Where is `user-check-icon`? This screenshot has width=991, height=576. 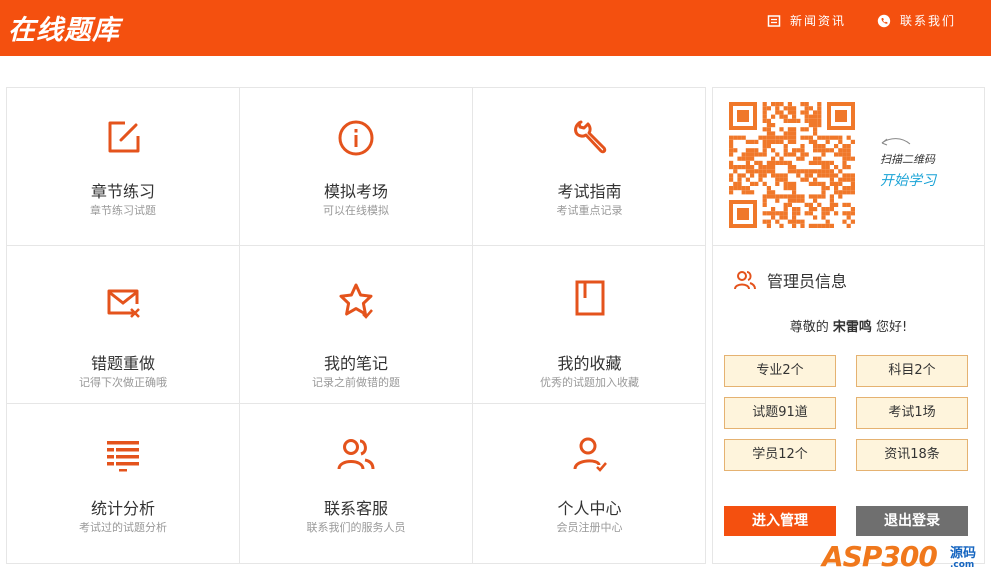
user-check-icon is located at coordinates (590, 454).